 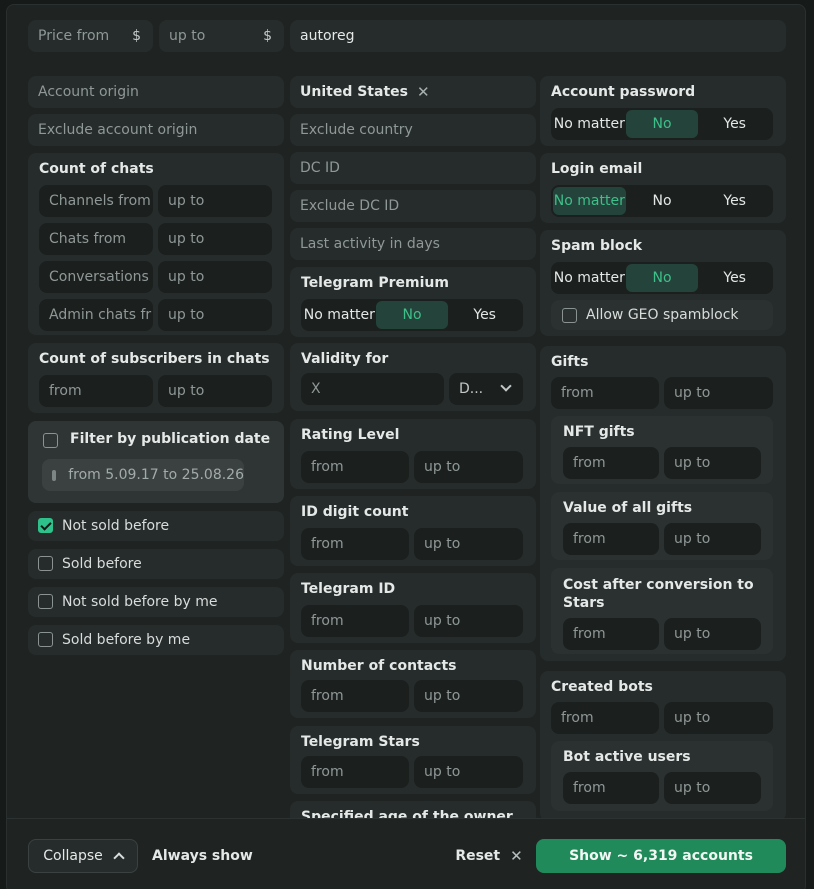 What do you see at coordinates (90, 36) in the screenshot?
I see `price-from-input: Price from $` at bounding box center [90, 36].